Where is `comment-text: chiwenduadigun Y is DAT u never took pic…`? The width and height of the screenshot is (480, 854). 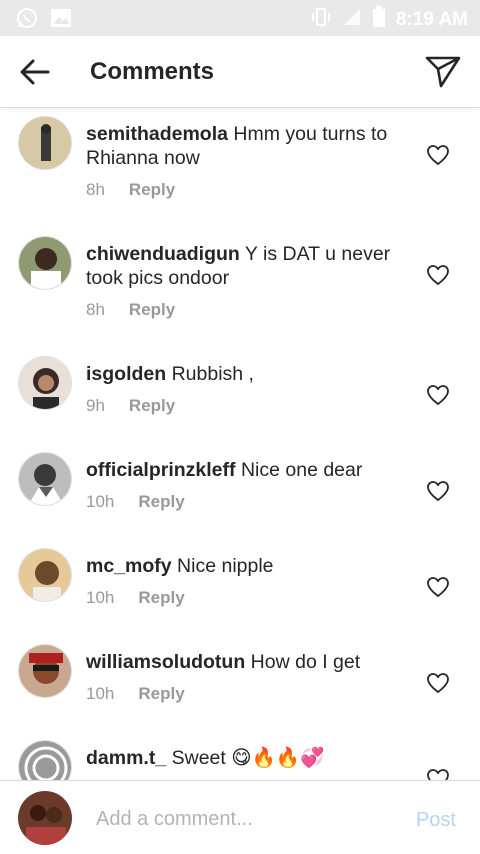
comment-text: chiwenduadigun Y is DAT u never took pic… is located at coordinates (251, 266).